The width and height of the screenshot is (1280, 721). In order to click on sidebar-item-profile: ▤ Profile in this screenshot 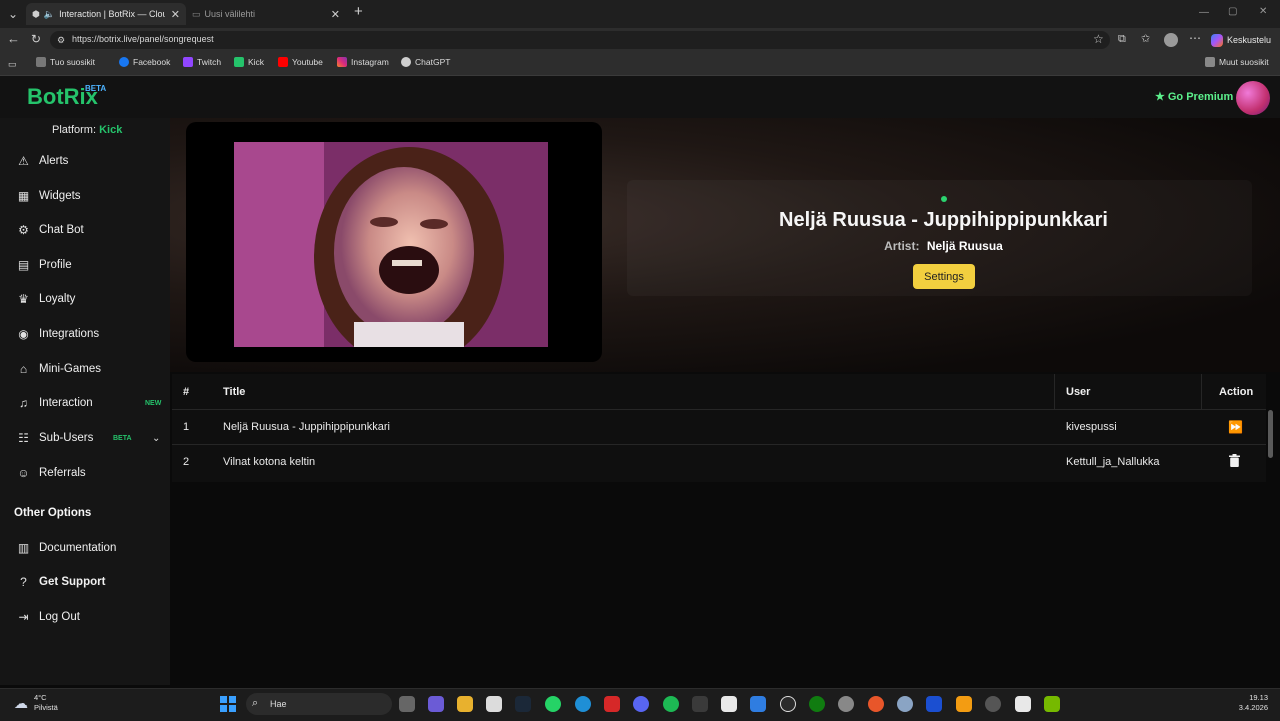, I will do `click(91, 265)`.